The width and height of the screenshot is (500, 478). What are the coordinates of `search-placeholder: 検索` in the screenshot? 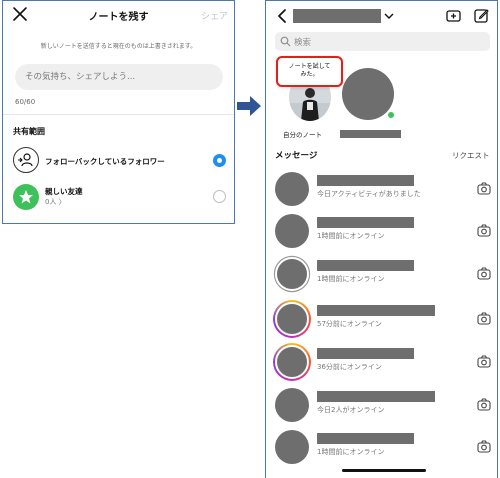 It's located at (303, 43).